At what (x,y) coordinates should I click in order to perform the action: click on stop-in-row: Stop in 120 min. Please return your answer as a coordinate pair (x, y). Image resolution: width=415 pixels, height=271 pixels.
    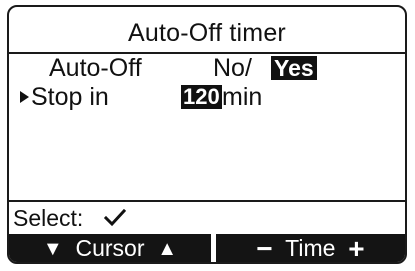
    Looking at the image, I should click on (207, 97).